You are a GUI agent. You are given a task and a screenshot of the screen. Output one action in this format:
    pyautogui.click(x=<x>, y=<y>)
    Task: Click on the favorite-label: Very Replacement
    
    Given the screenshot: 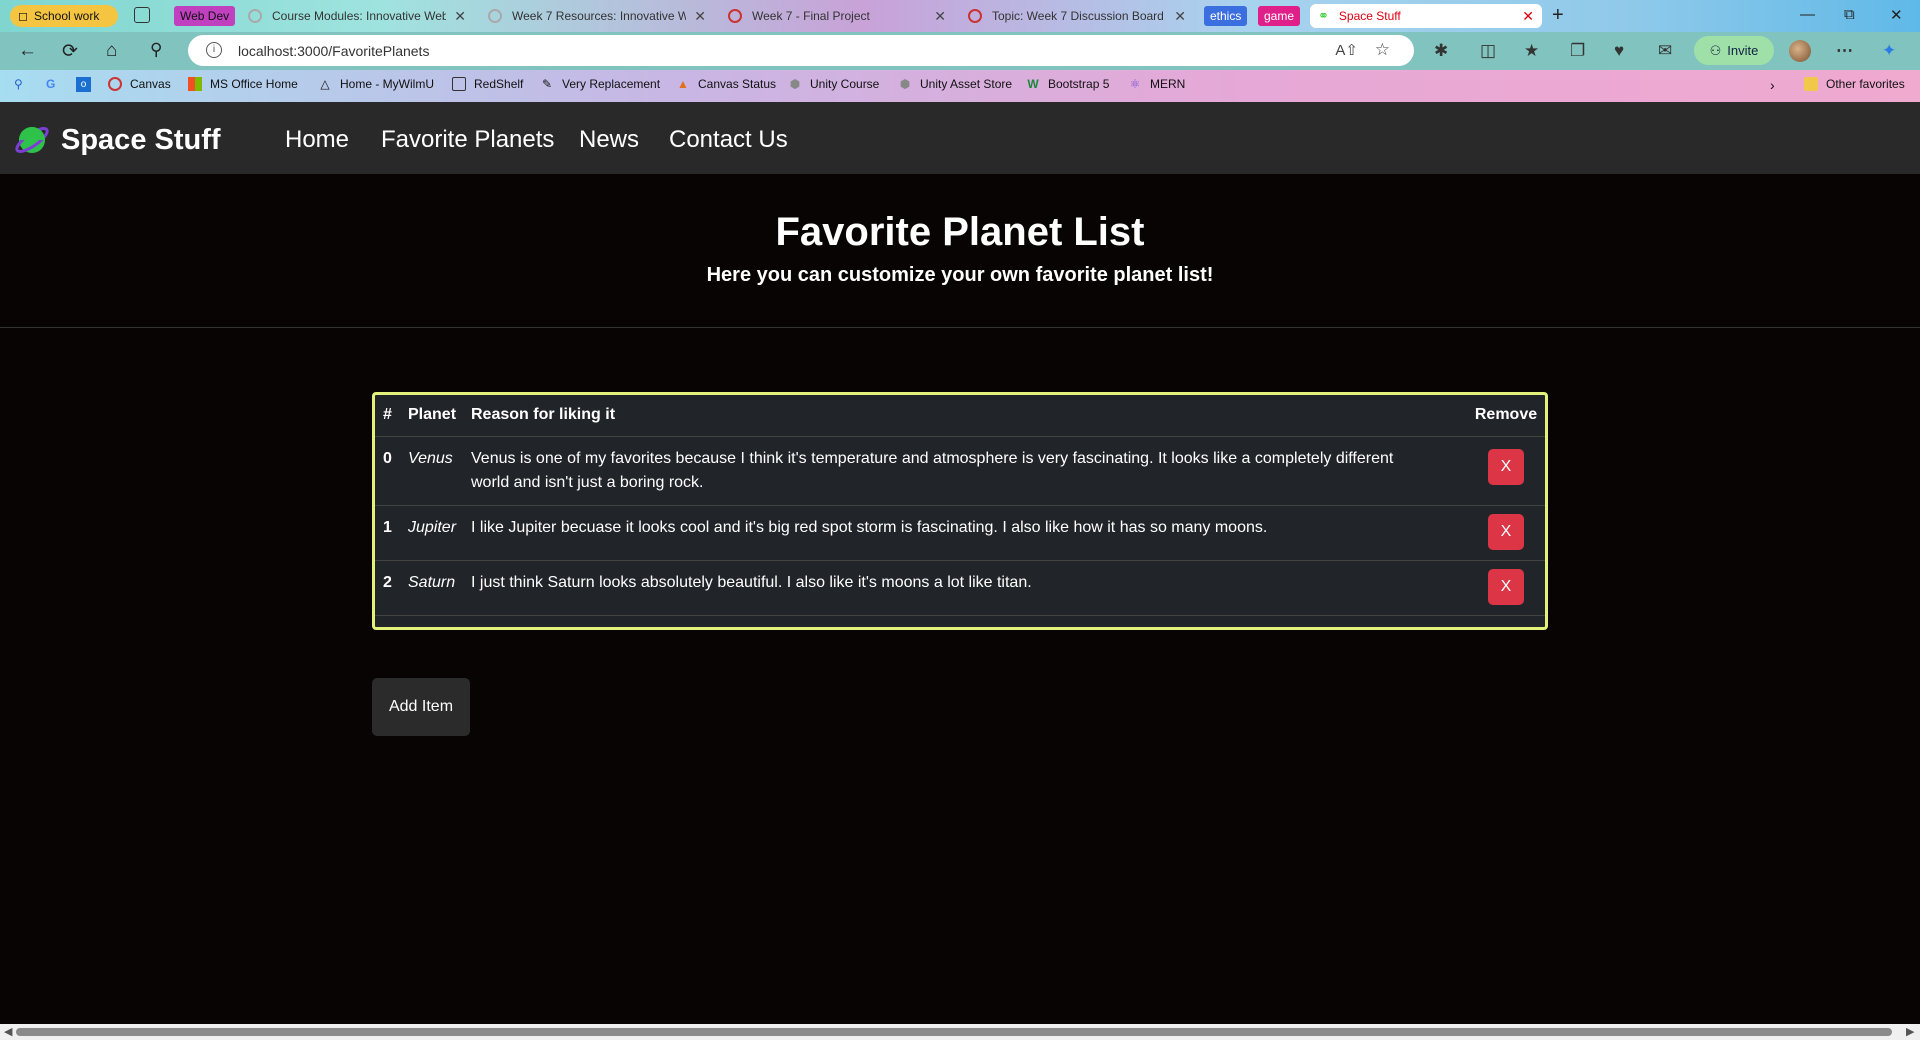 What is the action you would take?
    pyautogui.click(x=611, y=84)
    